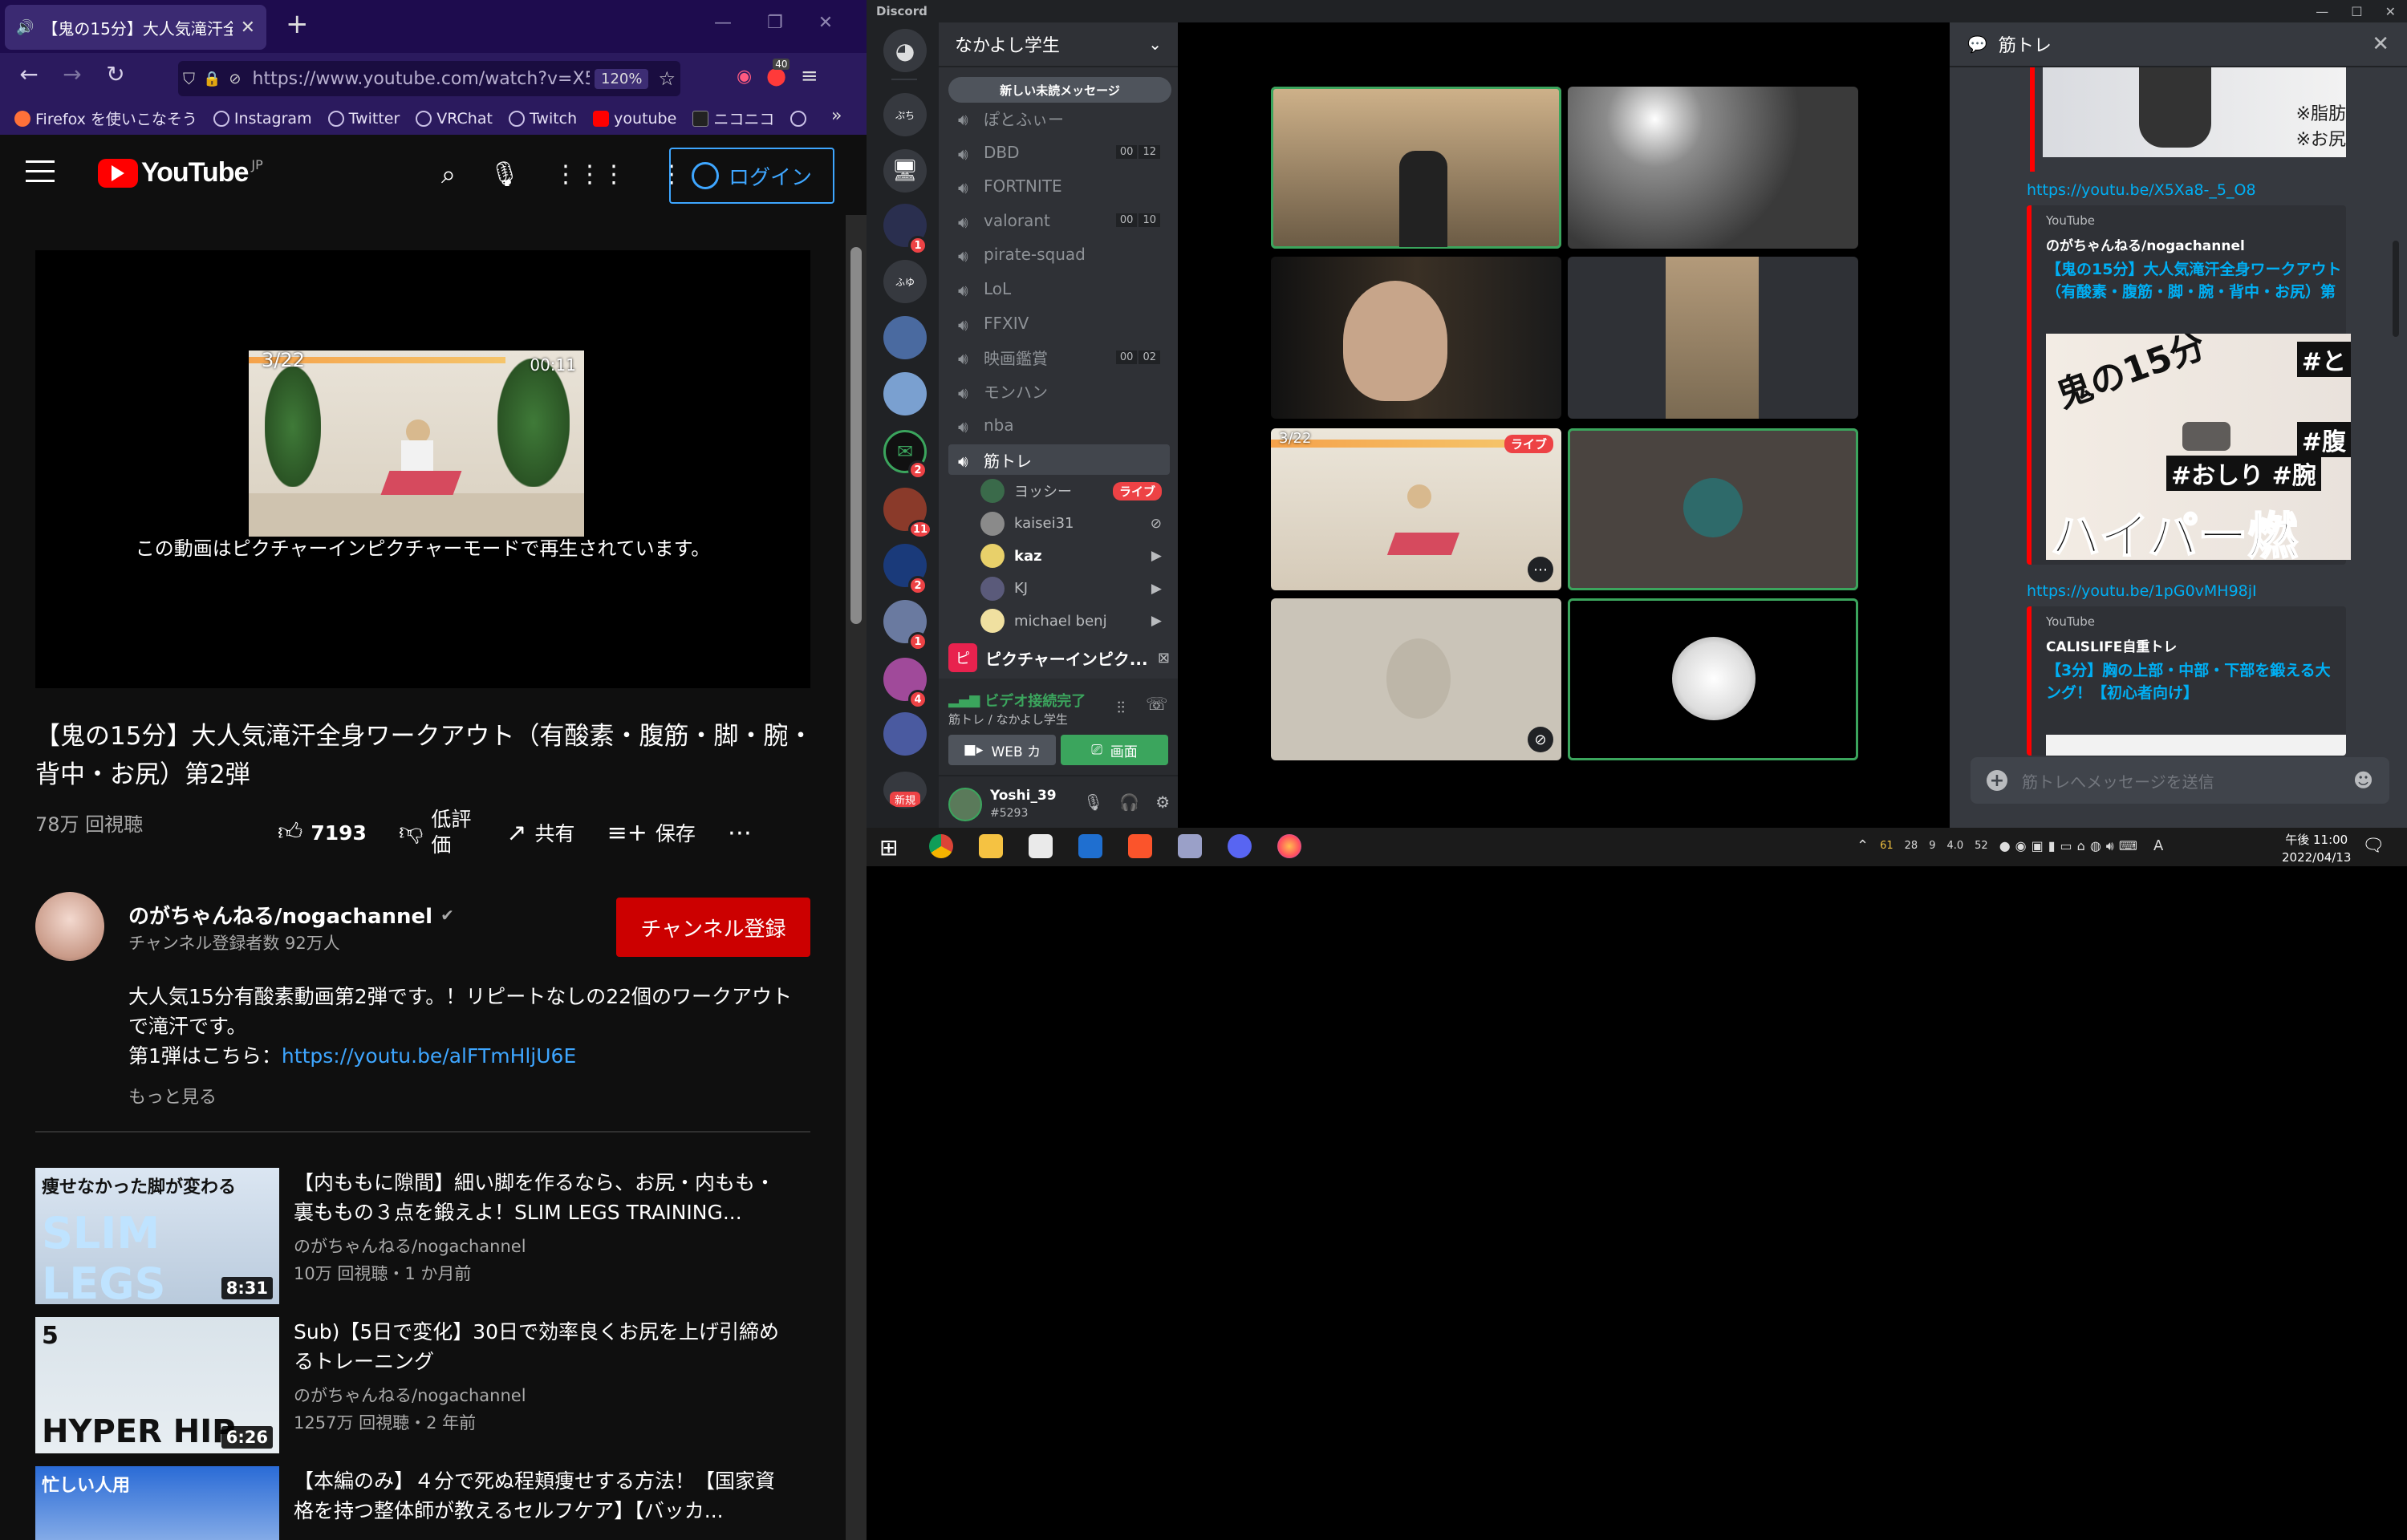  What do you see at coordinates (799, 119) in the screenshot?
I see `globe-icon` at bounding box center [799, 119].